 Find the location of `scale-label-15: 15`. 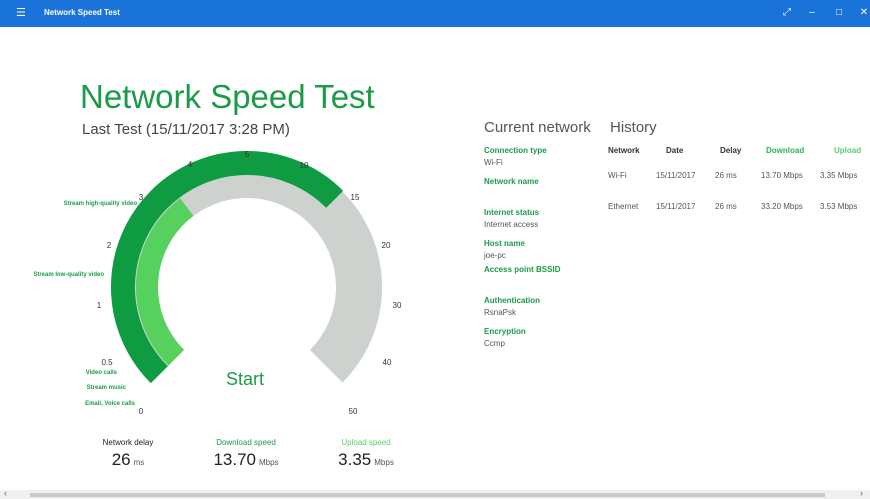

scale-label-15: 15 is located at coordinates (355, 197).